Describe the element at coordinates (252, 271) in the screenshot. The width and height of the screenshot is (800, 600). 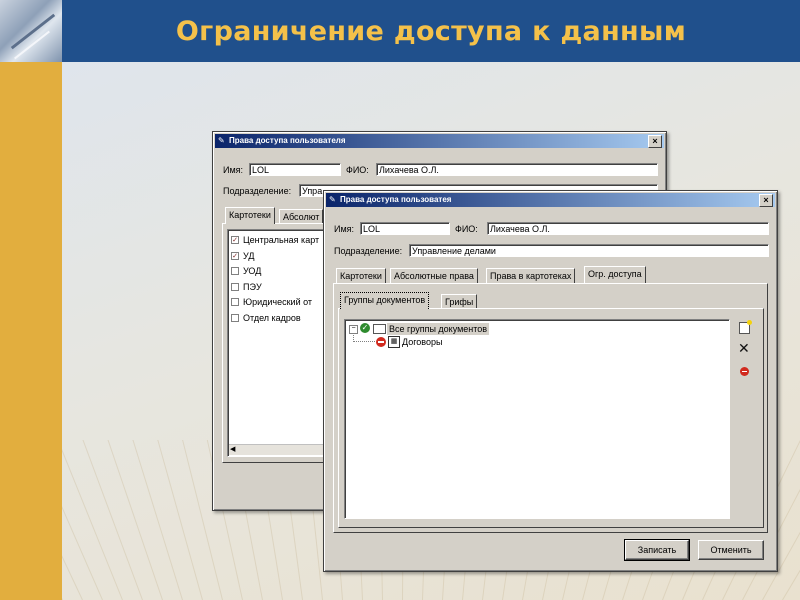
I see `cardfile-item-label: УОД` at that location.